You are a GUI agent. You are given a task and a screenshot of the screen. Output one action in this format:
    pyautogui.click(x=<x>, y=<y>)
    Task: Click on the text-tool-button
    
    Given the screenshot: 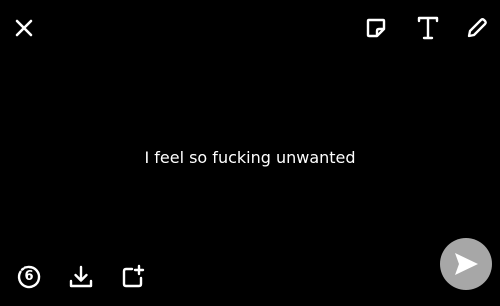 What is the action you would take?
    pyautogui.click(x=428, y=28)
    